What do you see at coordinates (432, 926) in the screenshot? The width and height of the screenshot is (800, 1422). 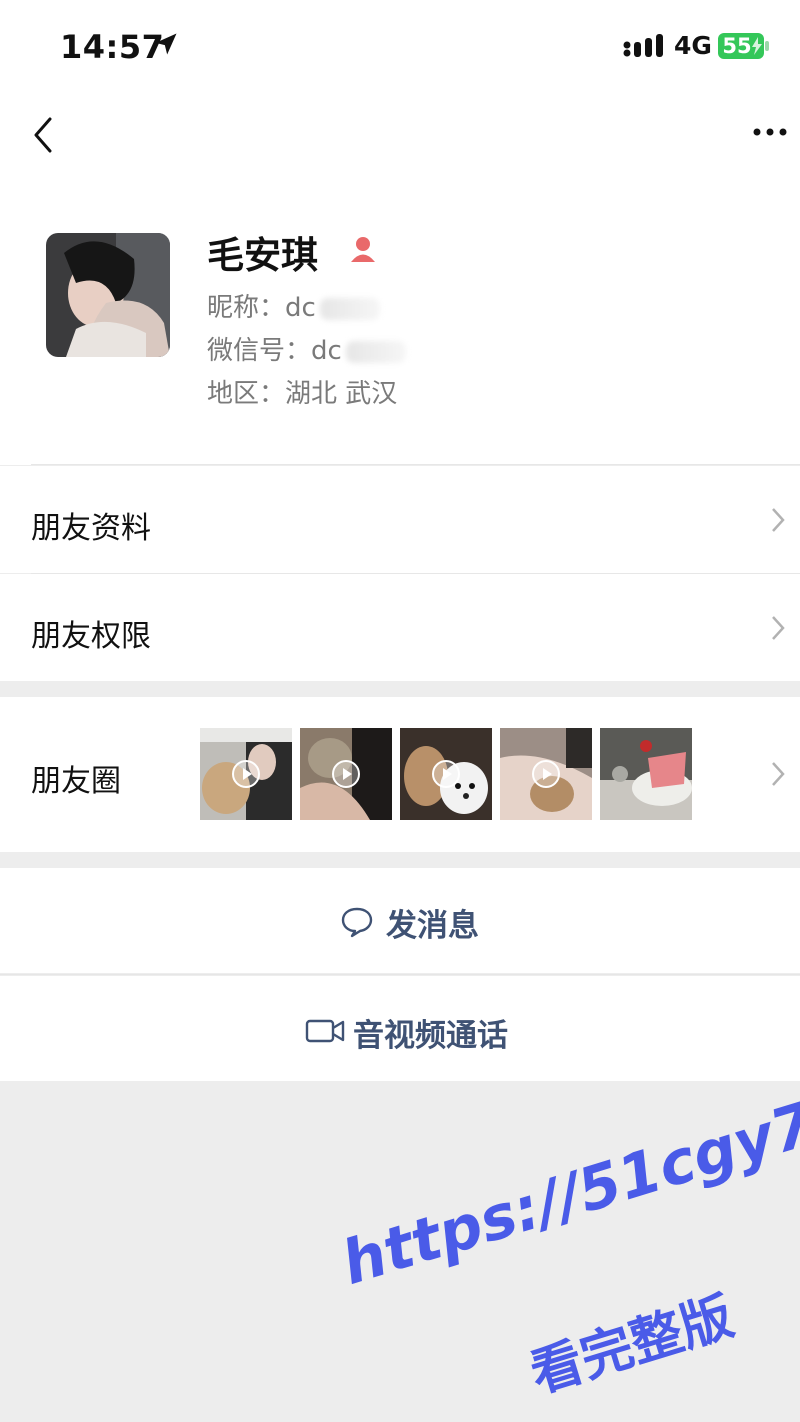 I see `send-message-label: 发消息` at bounding box center [432, 926].